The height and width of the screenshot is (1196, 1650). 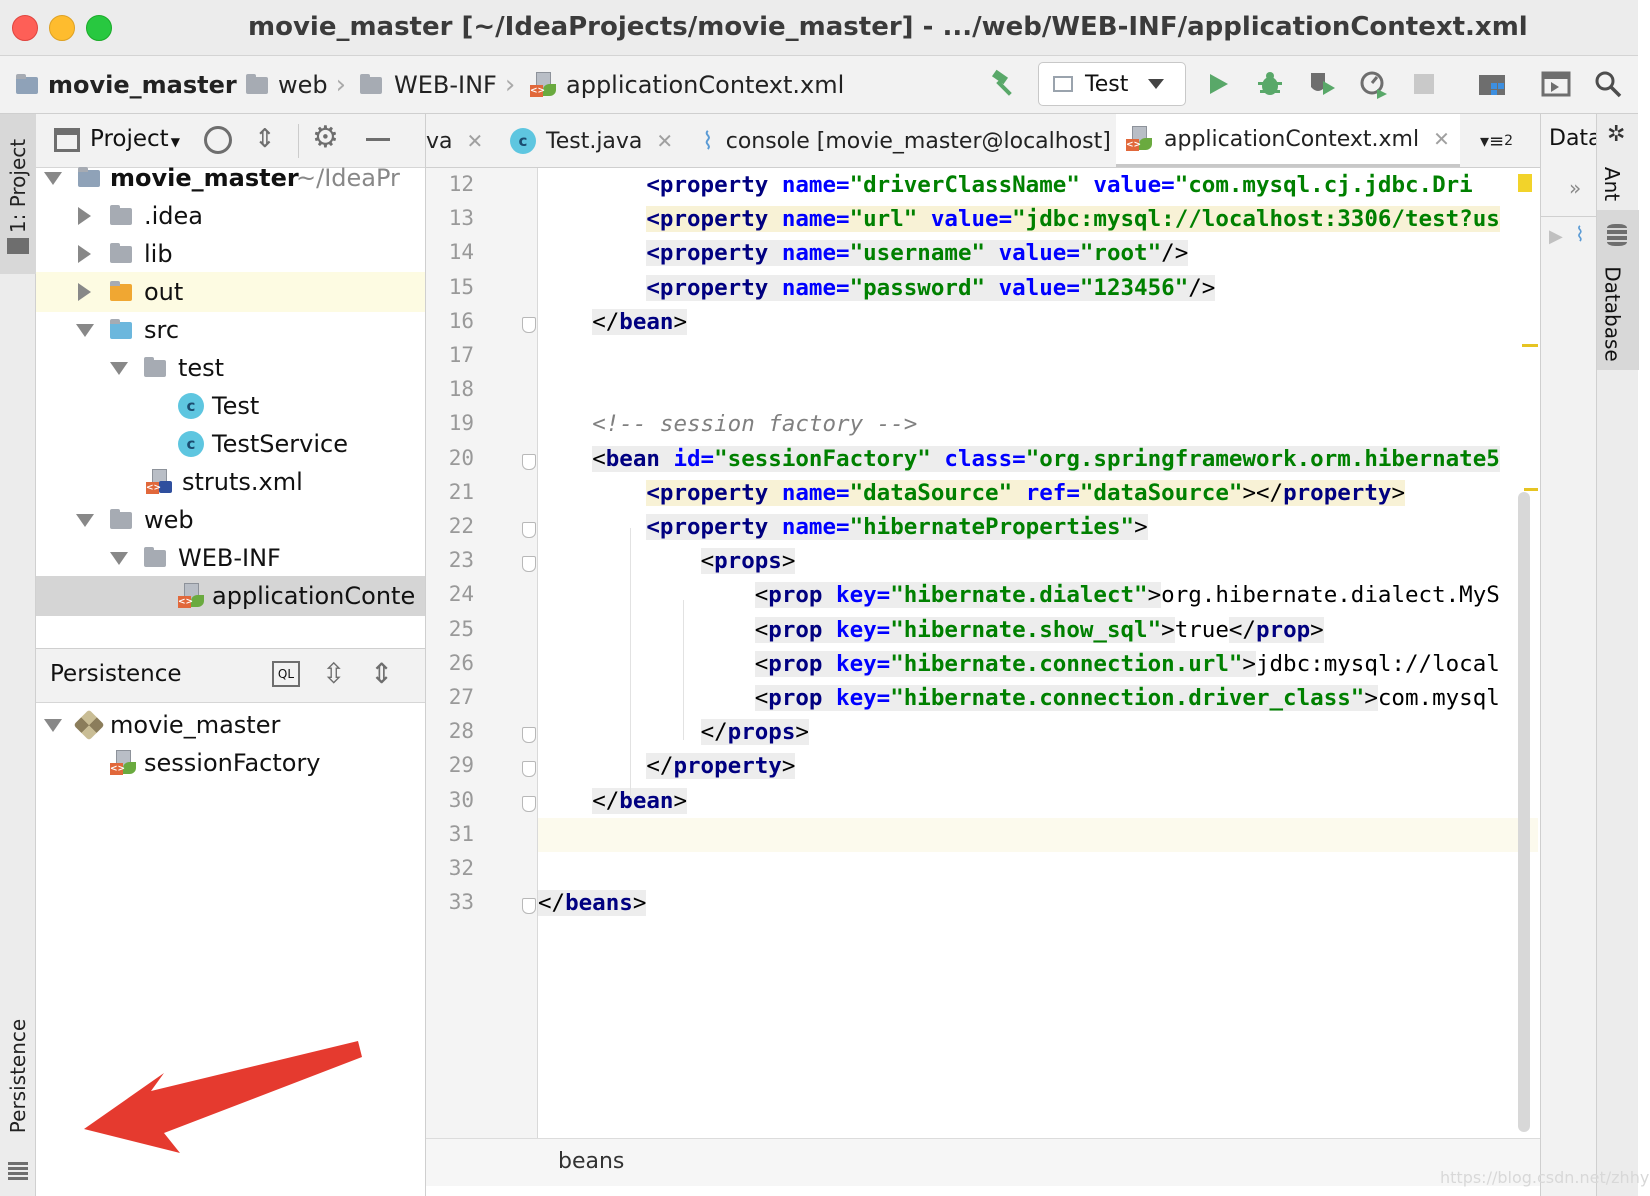 What do you see at coordinates (84, 216) in the screenshot?
I see `chevron-right-icon` at bounding box center [84, 216].